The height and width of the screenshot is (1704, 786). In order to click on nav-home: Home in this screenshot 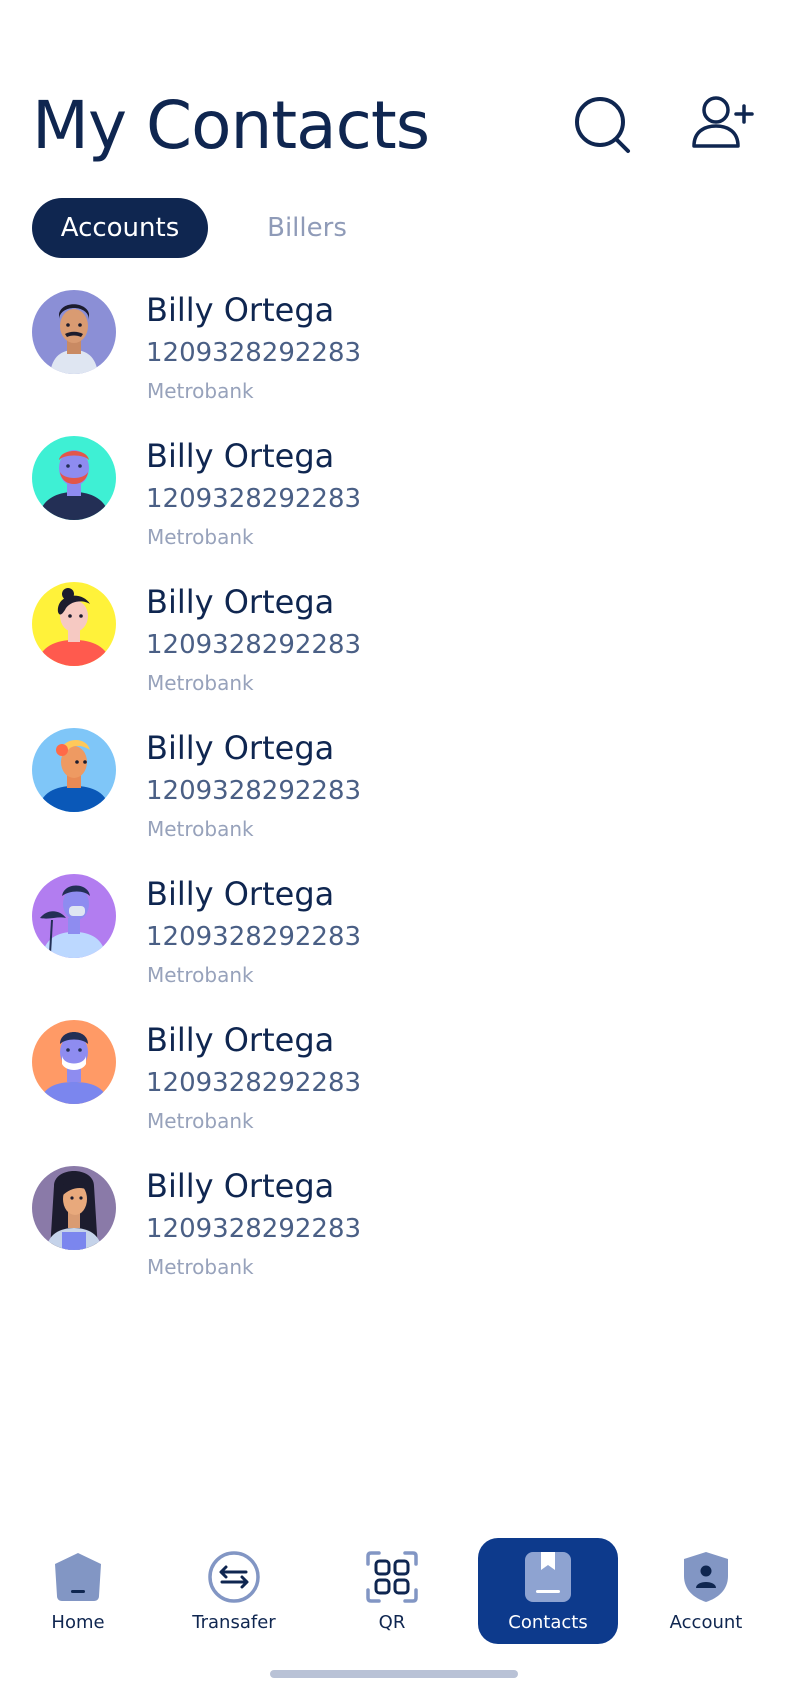, I will do `click(78, 1594)`.